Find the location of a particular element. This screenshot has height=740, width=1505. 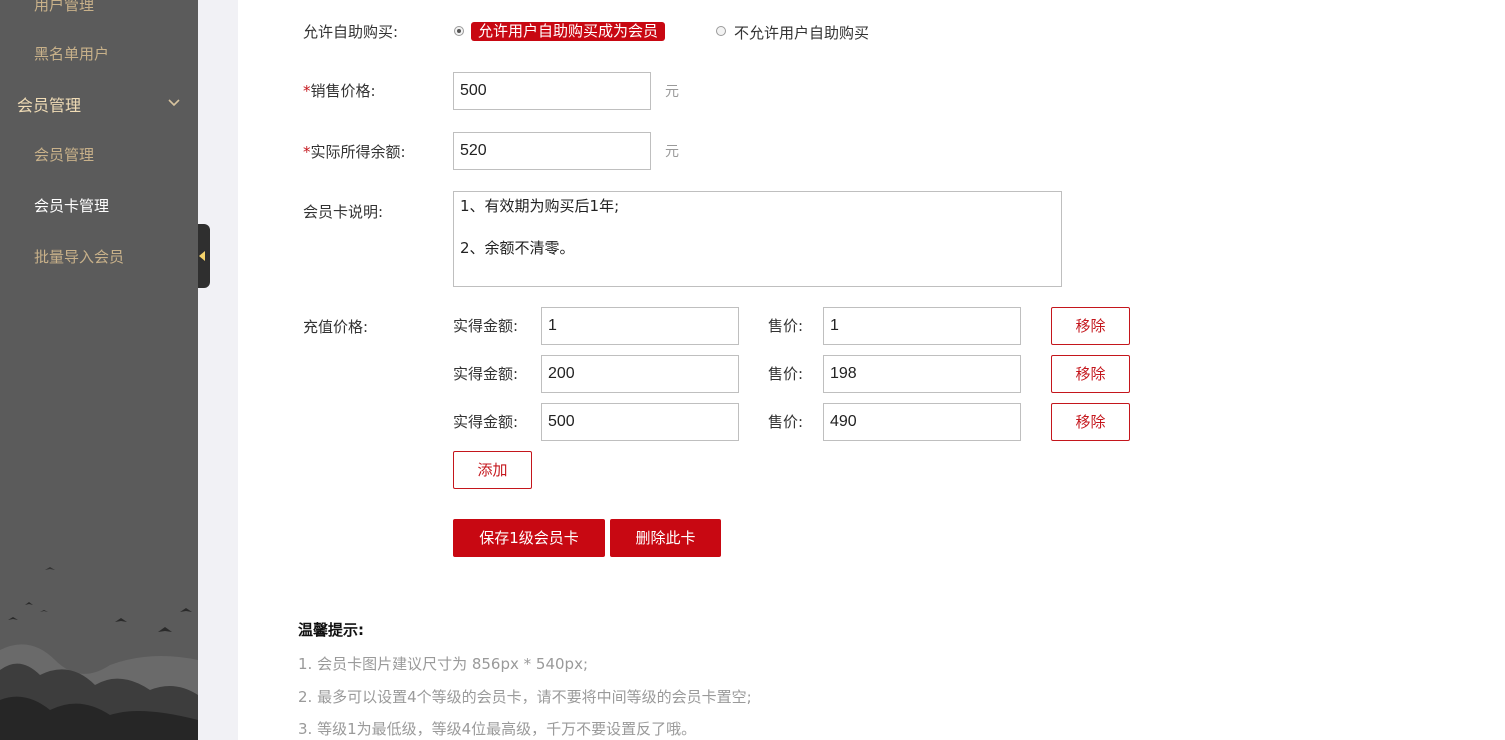

save-card-button: 保存1级会员卡 is located at coordinates (529, 538).